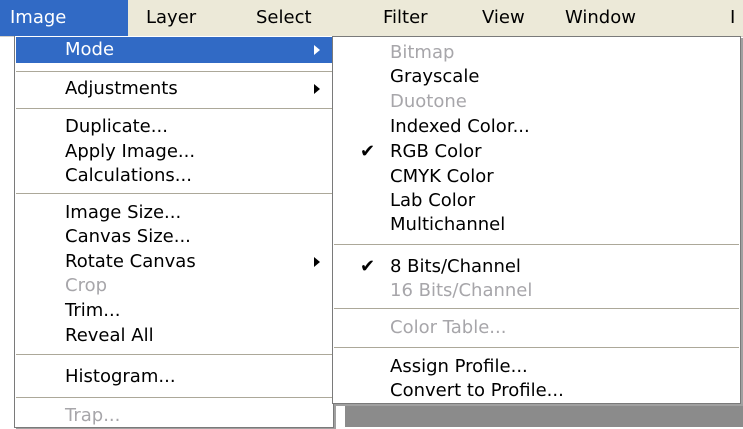  What do you see at coordinates (600, 18) in the screenshot?
I see `menu-window: Window` at bounding box center [600, 18].